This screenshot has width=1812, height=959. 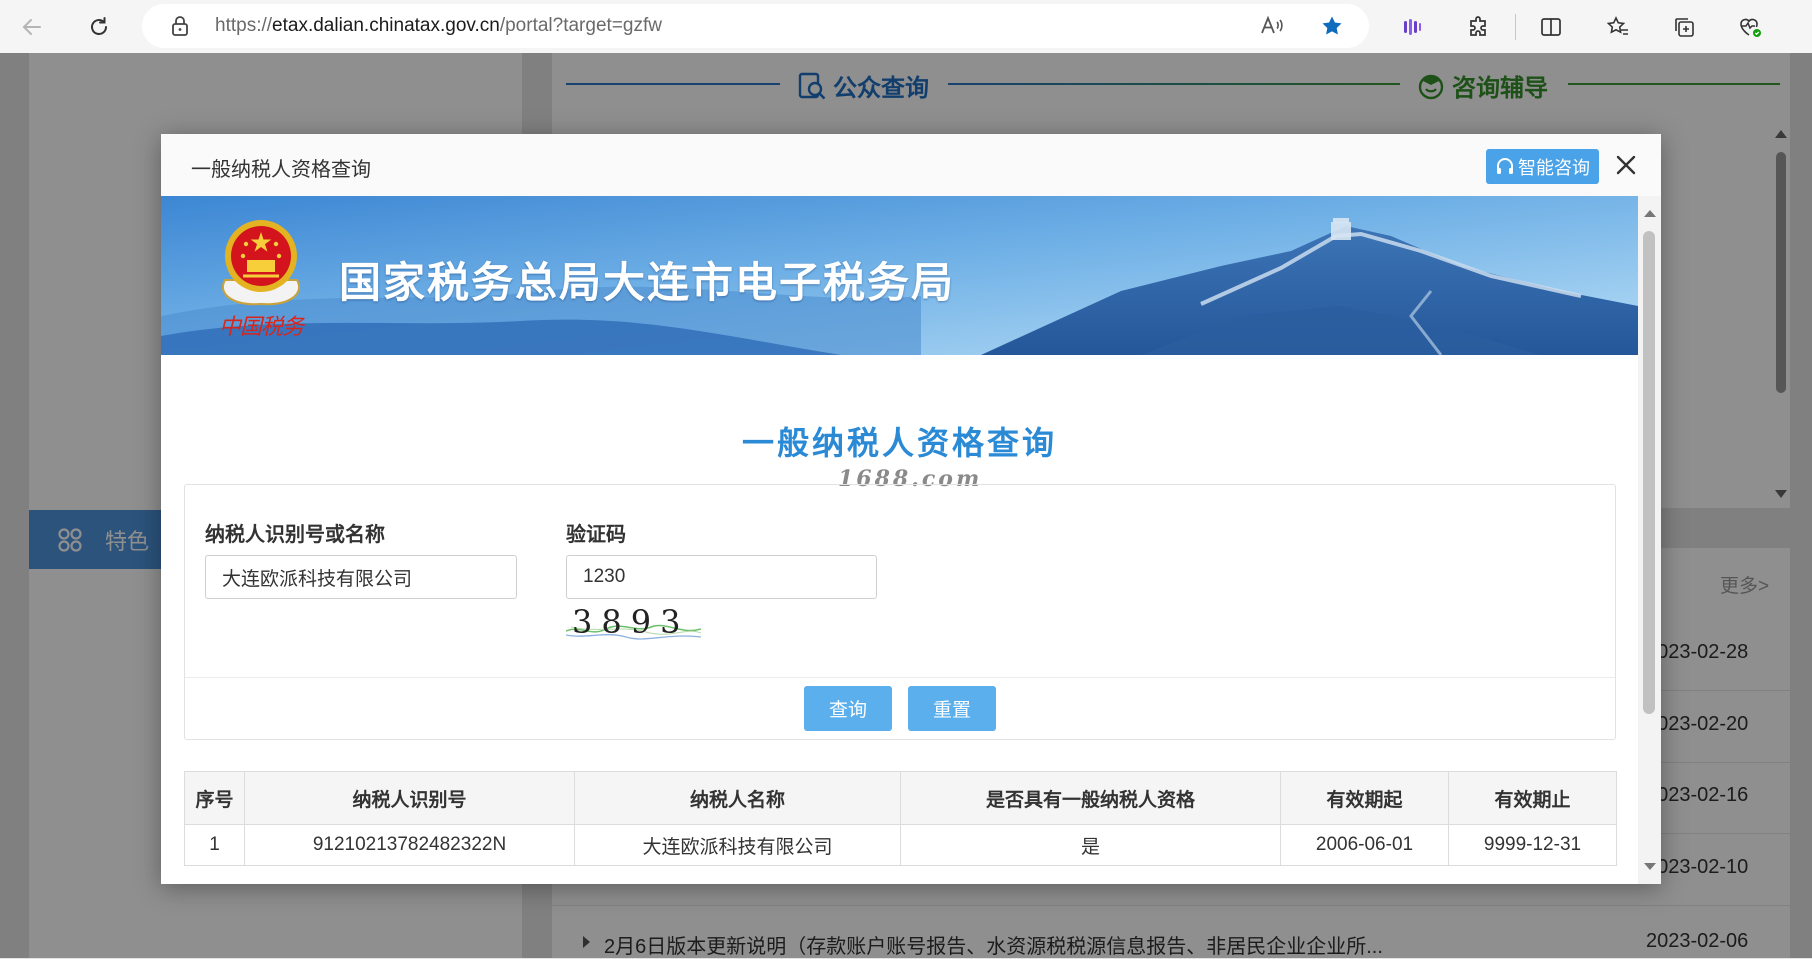 I want to click on url-host: etax.dalian.chinatax.gov.cn, so click(x=386, y=25).